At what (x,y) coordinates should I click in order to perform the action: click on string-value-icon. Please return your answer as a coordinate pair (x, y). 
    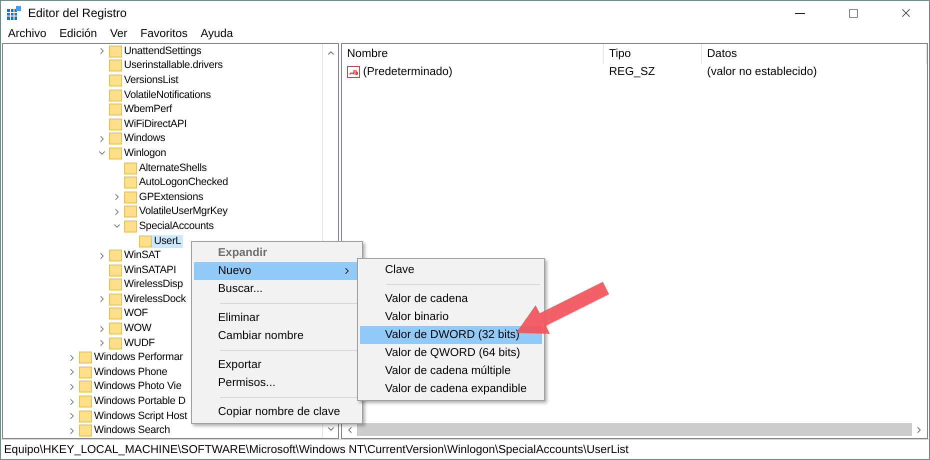
    Looking at the image, I should click on (353, 72).